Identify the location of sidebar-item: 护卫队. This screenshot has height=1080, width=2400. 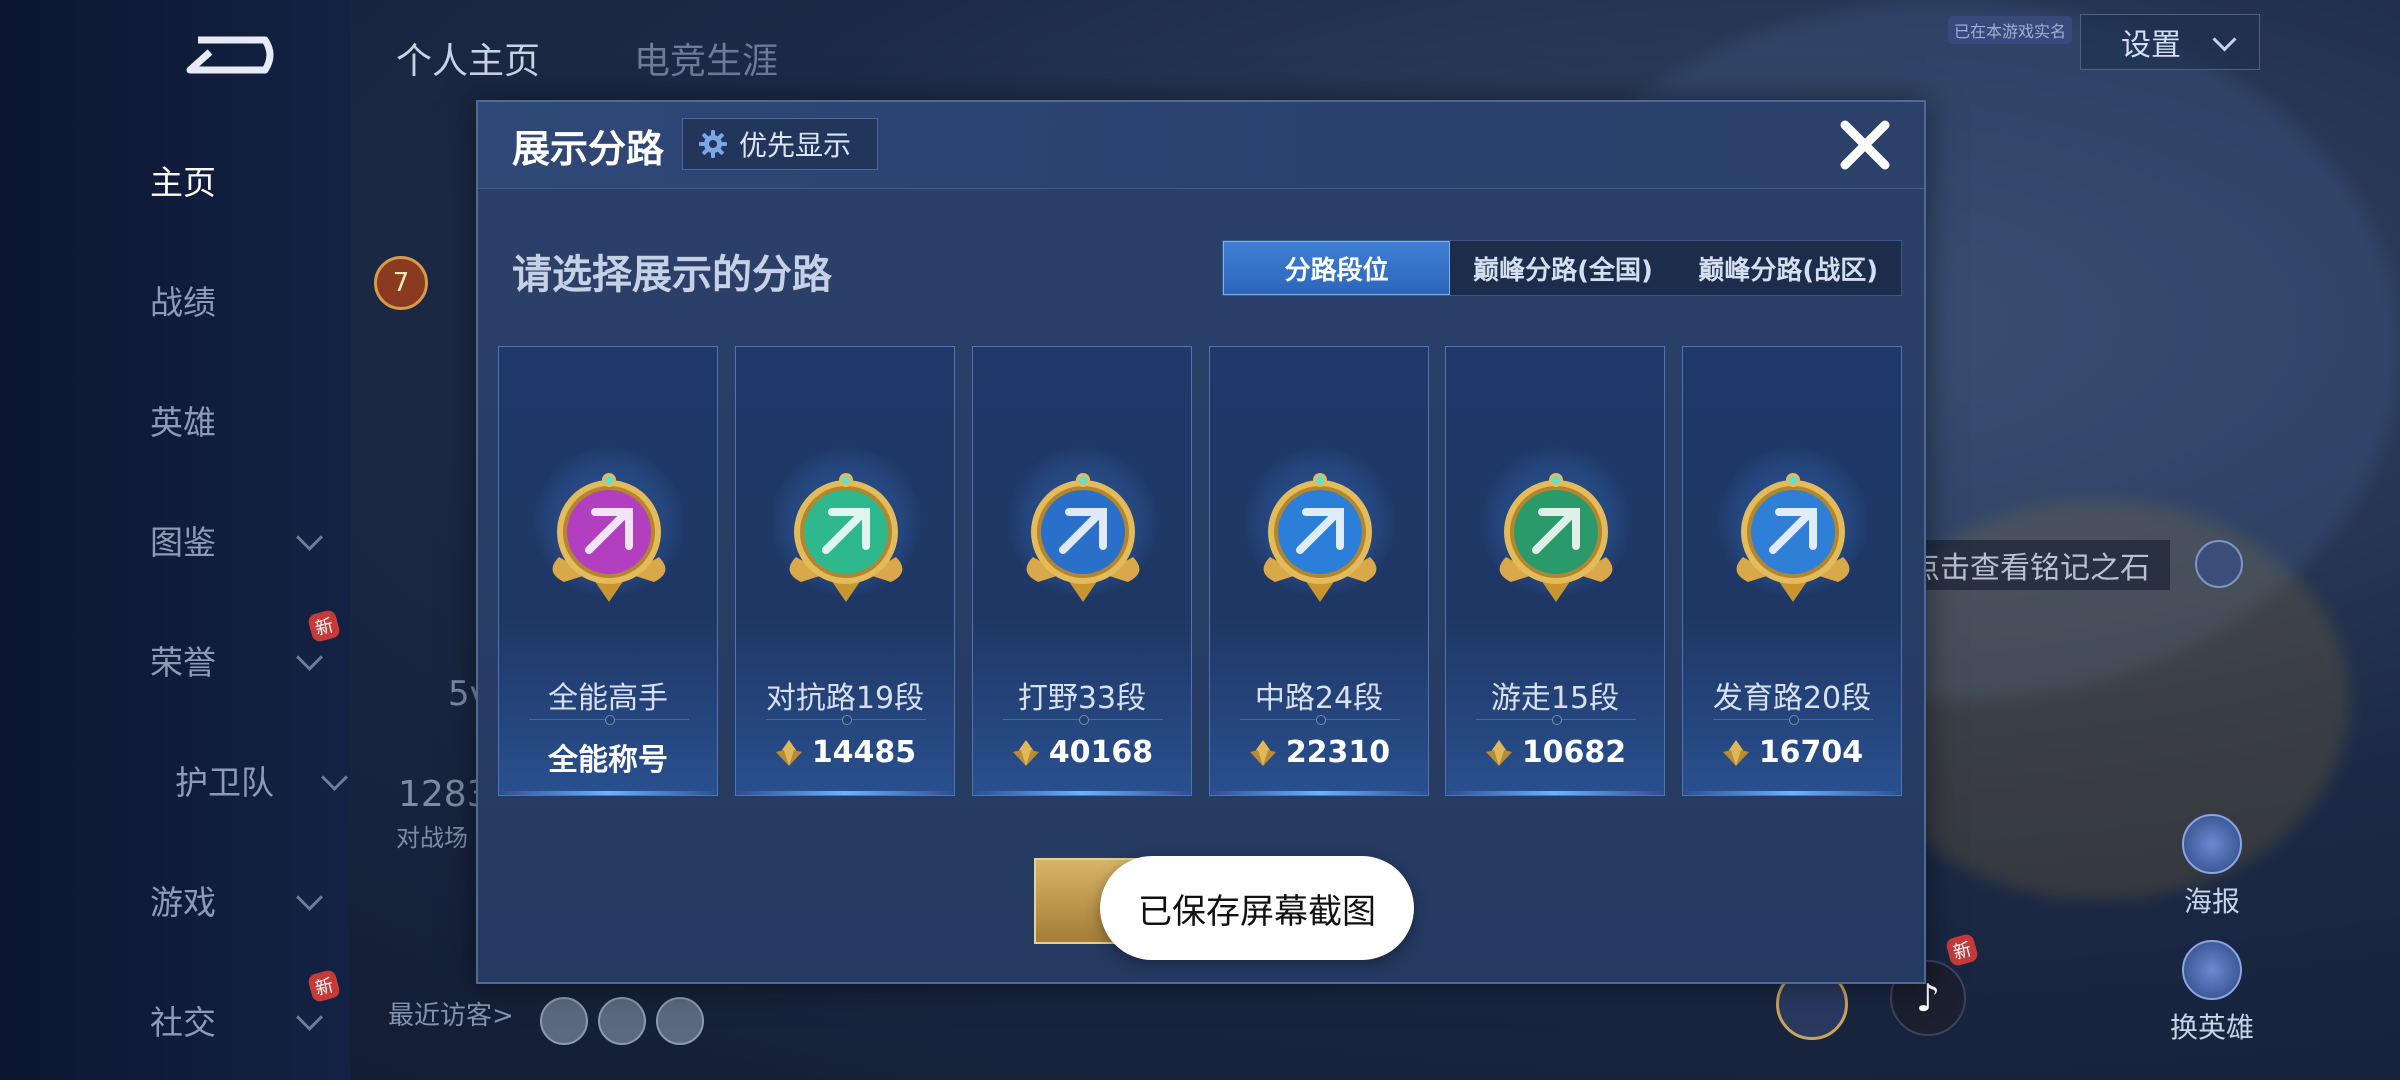
(265, 780).